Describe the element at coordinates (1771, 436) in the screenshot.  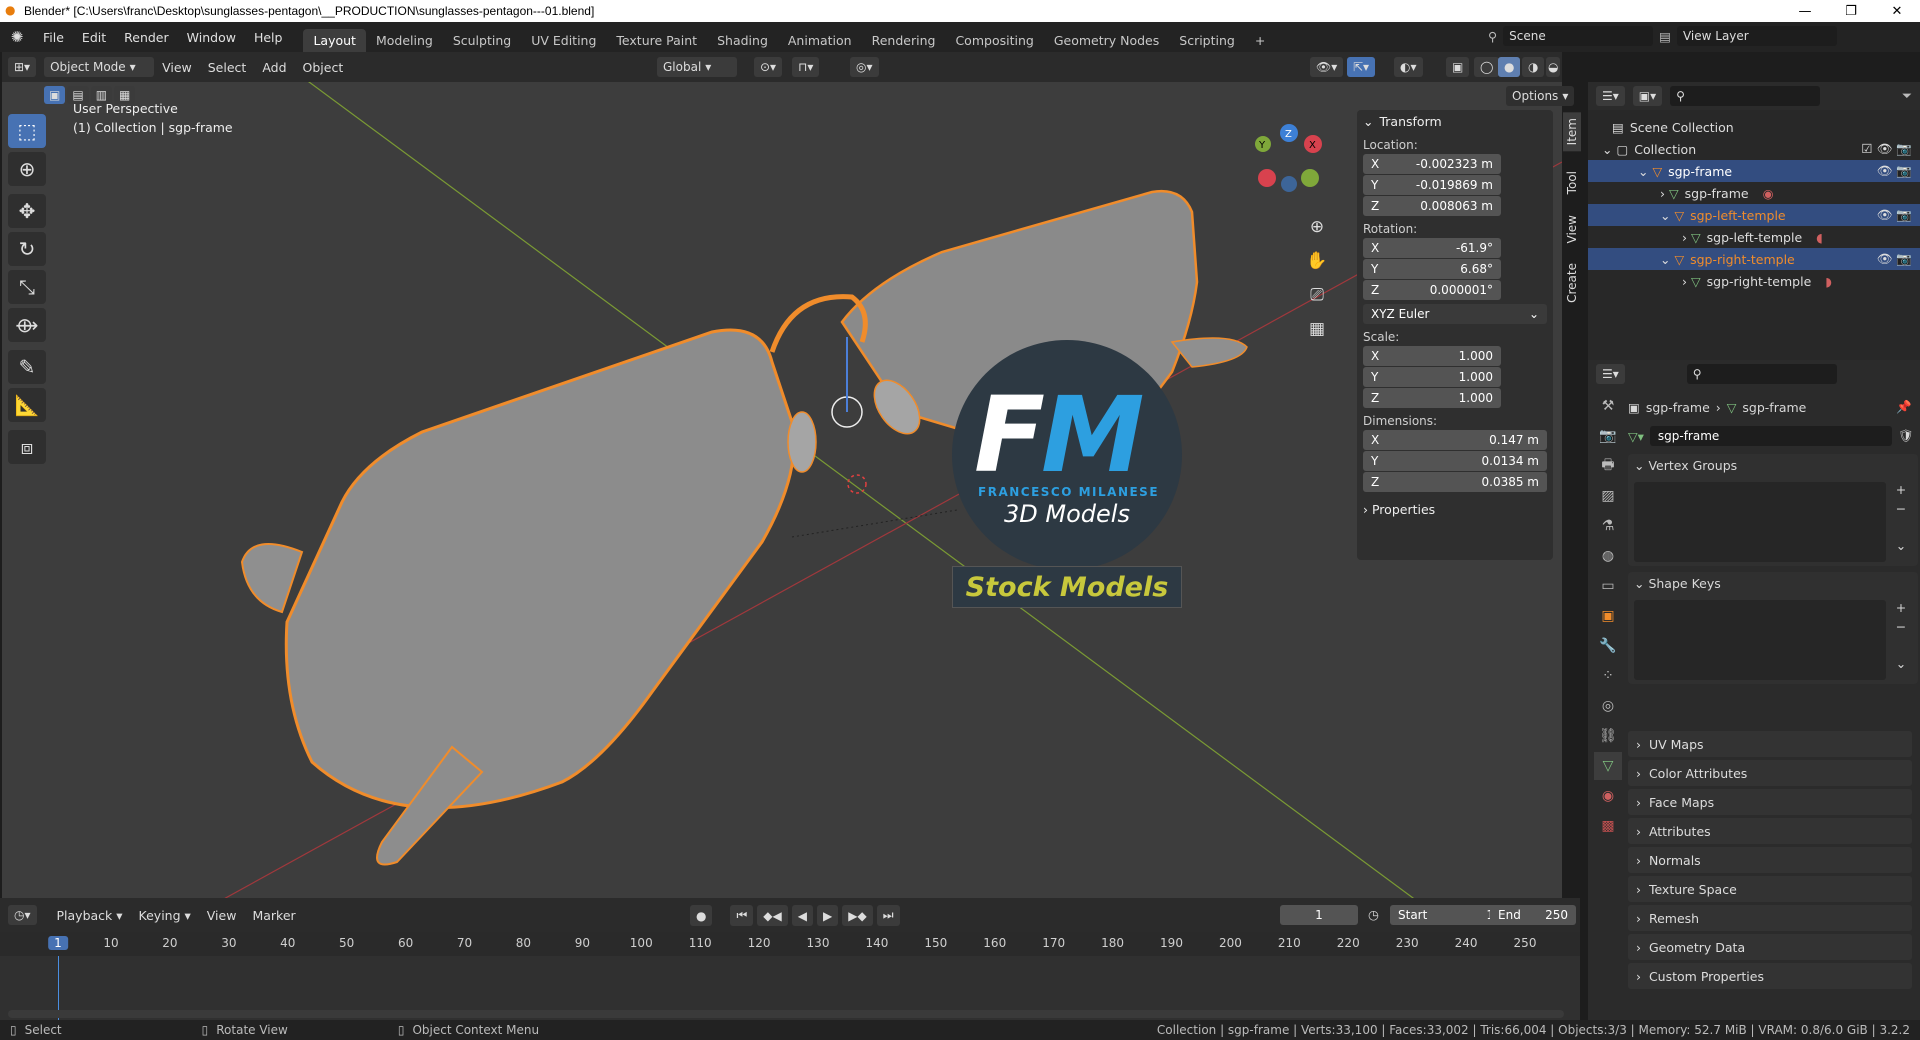
I see `mesh-name-field: sgp-frame` at that location.